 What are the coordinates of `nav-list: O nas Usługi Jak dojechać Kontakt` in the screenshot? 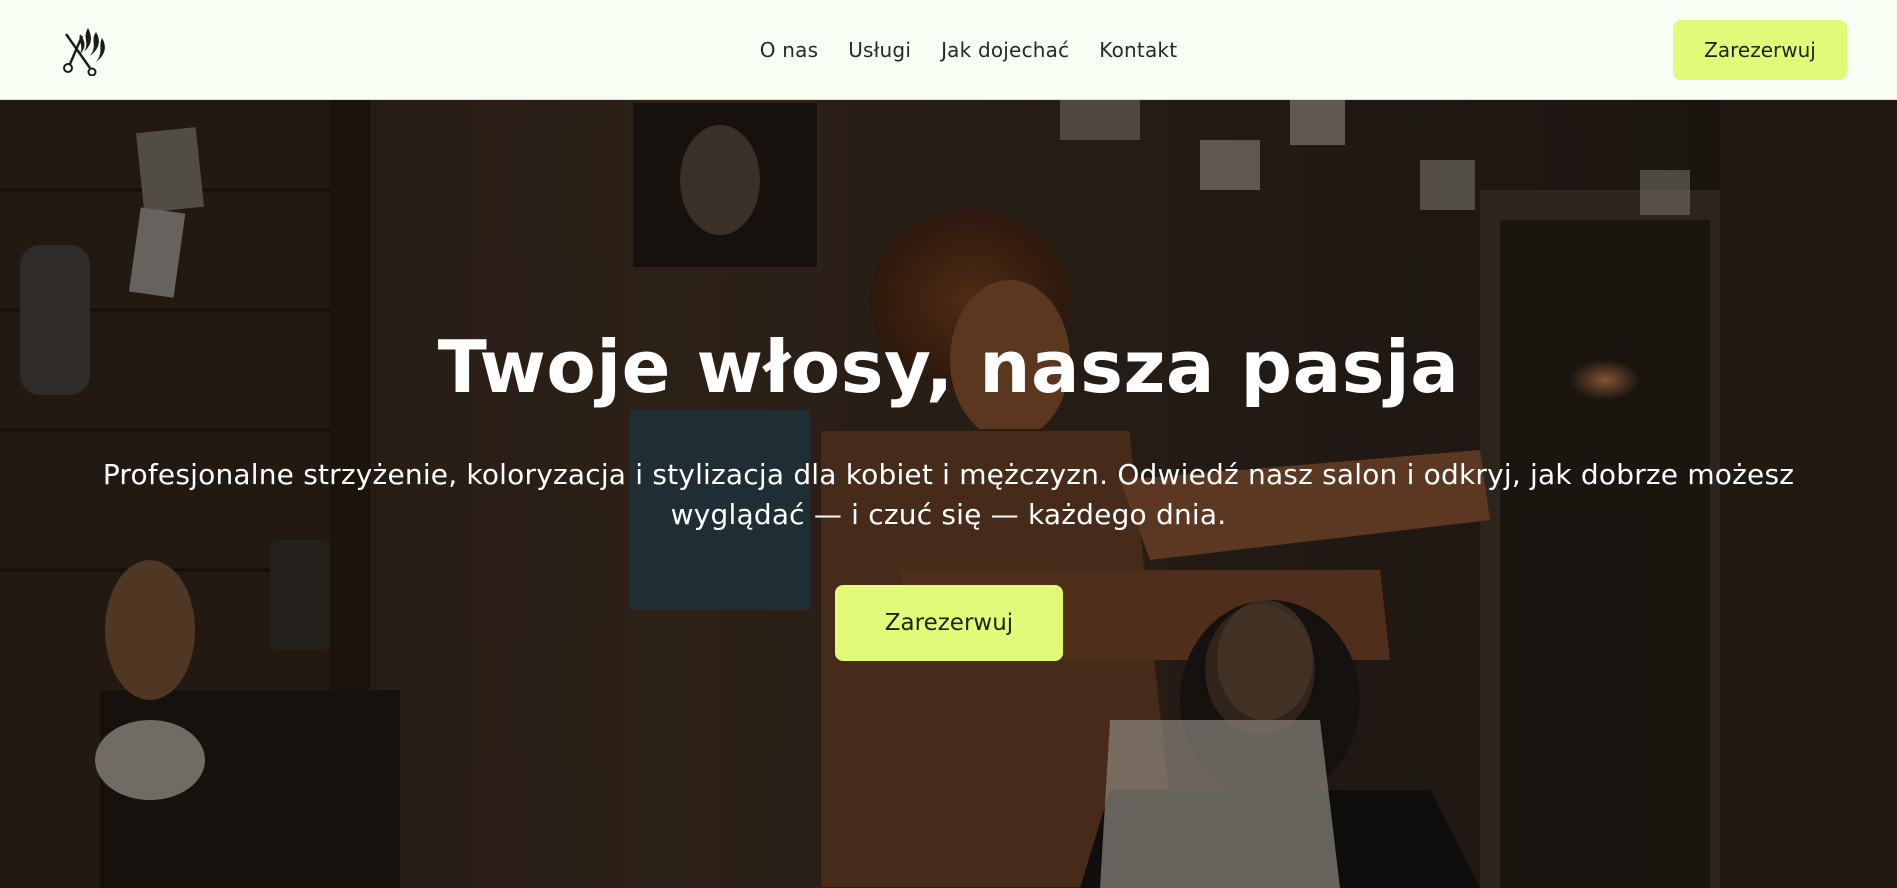 It's located at (969, 50).